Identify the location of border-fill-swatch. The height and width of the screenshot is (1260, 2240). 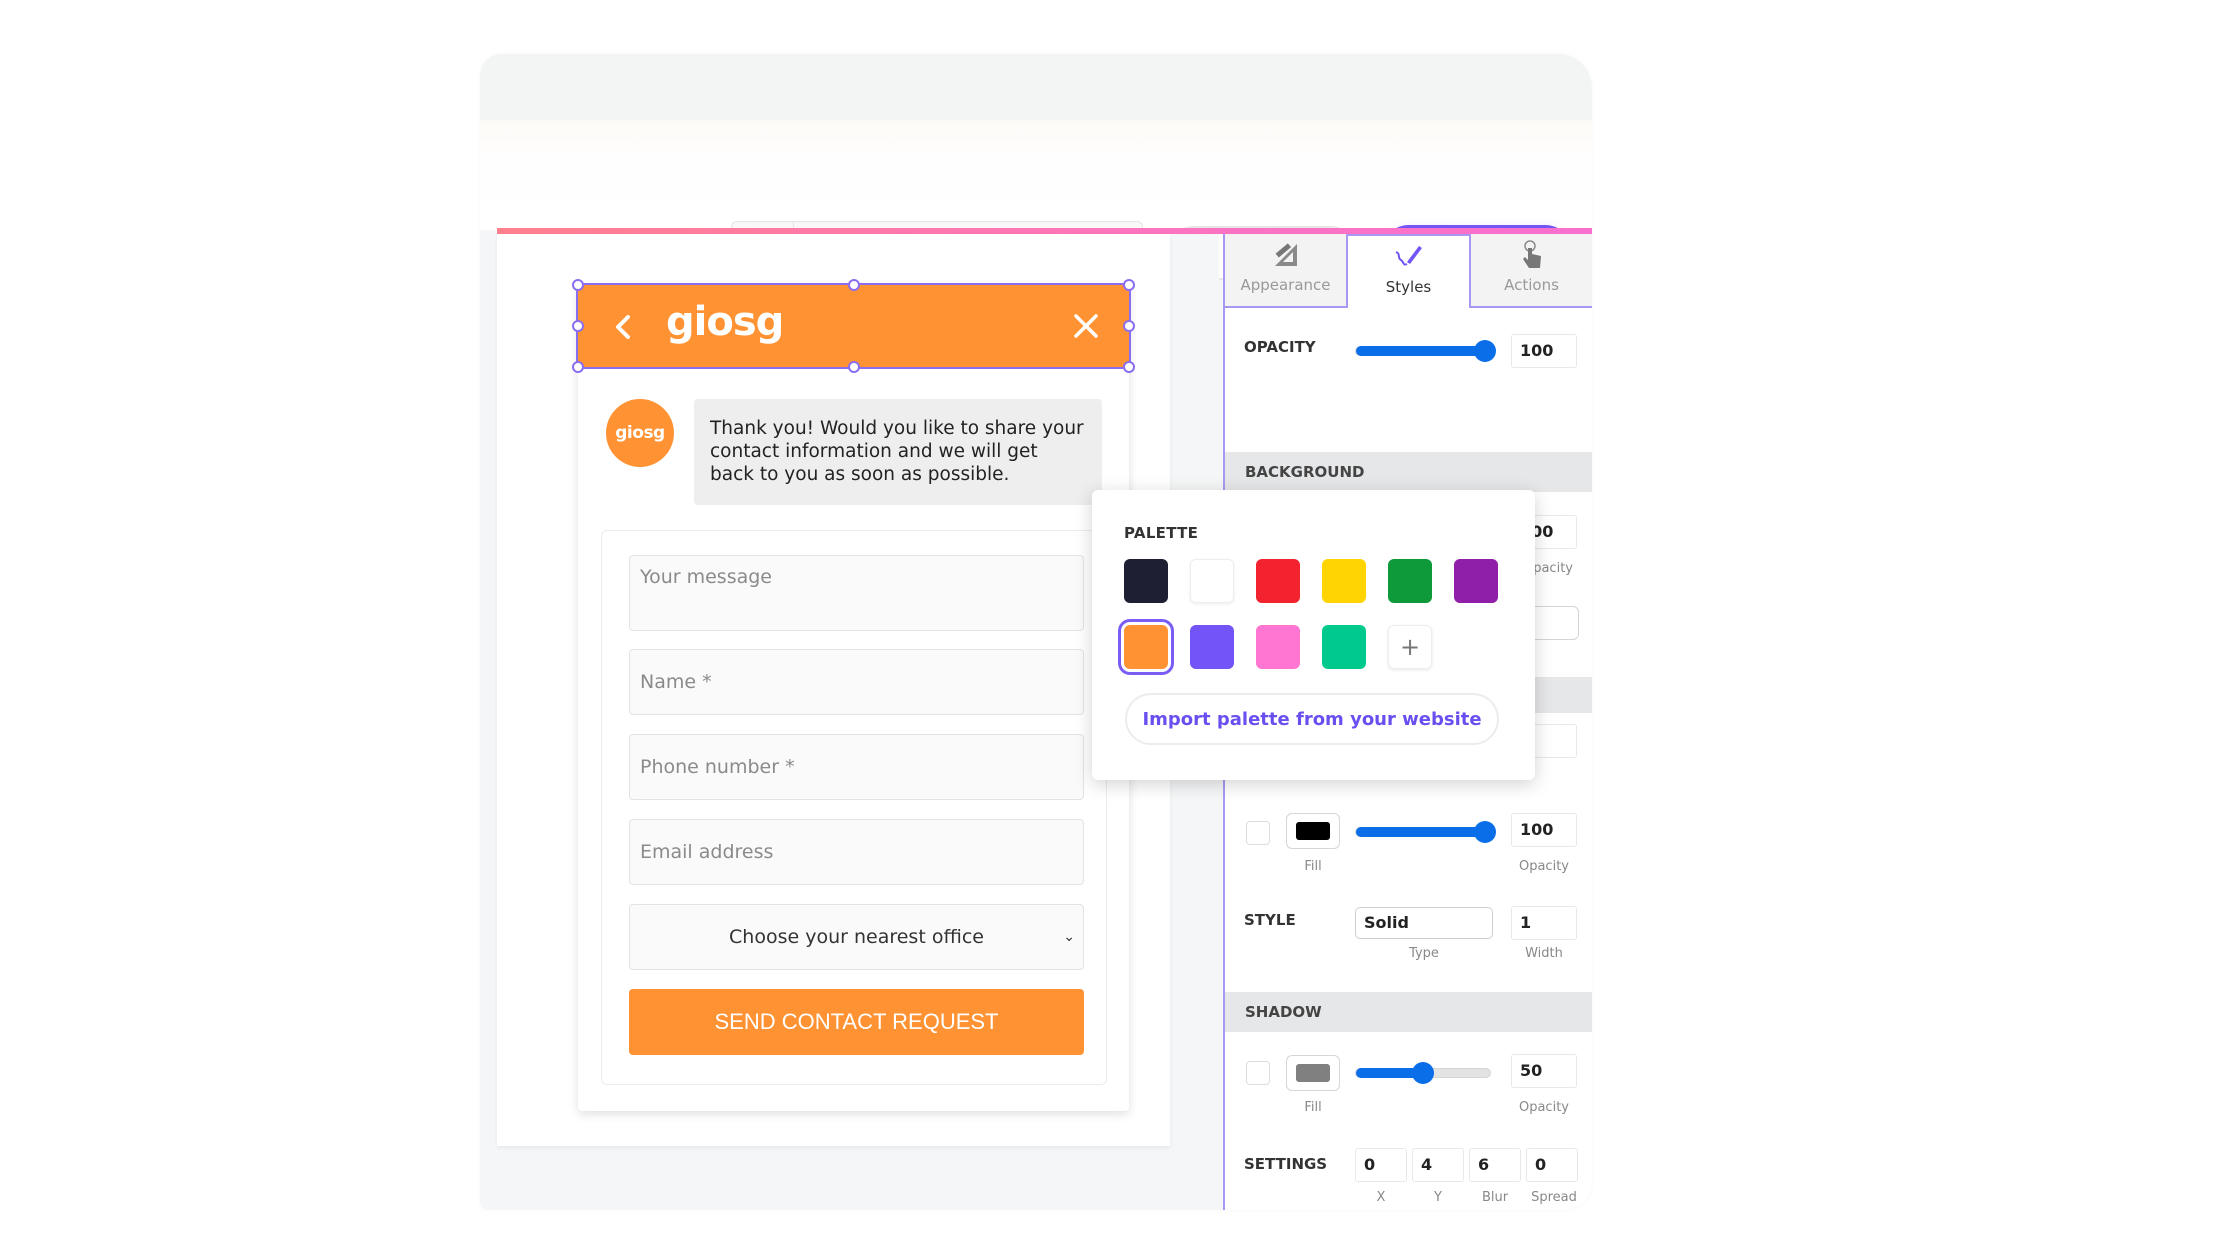
(1313, 831).